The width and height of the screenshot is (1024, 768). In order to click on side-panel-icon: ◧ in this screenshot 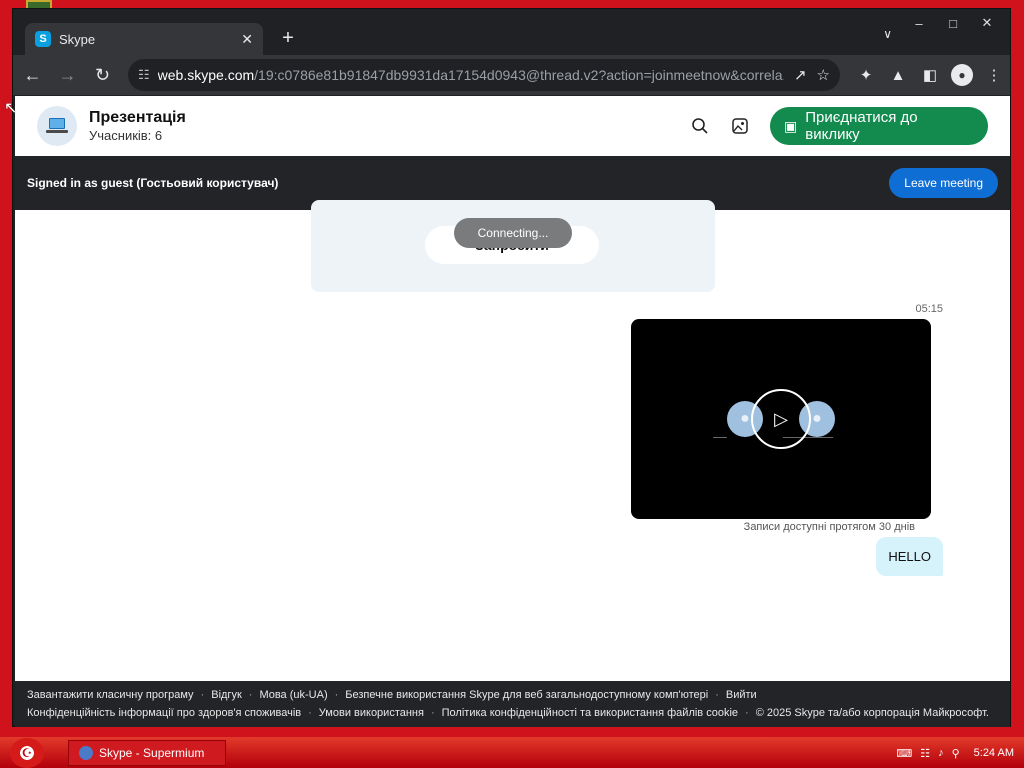, I will do `click(930, 75)`.